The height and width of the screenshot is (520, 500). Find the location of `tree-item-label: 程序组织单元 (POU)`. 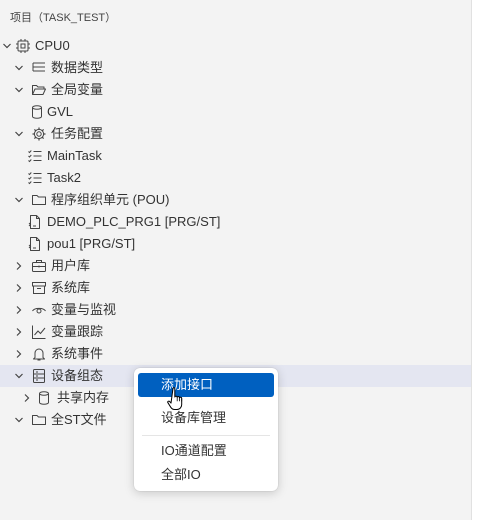

tree-item-label: 程序组织单元 (POU) is located at coordinates (110, 199).